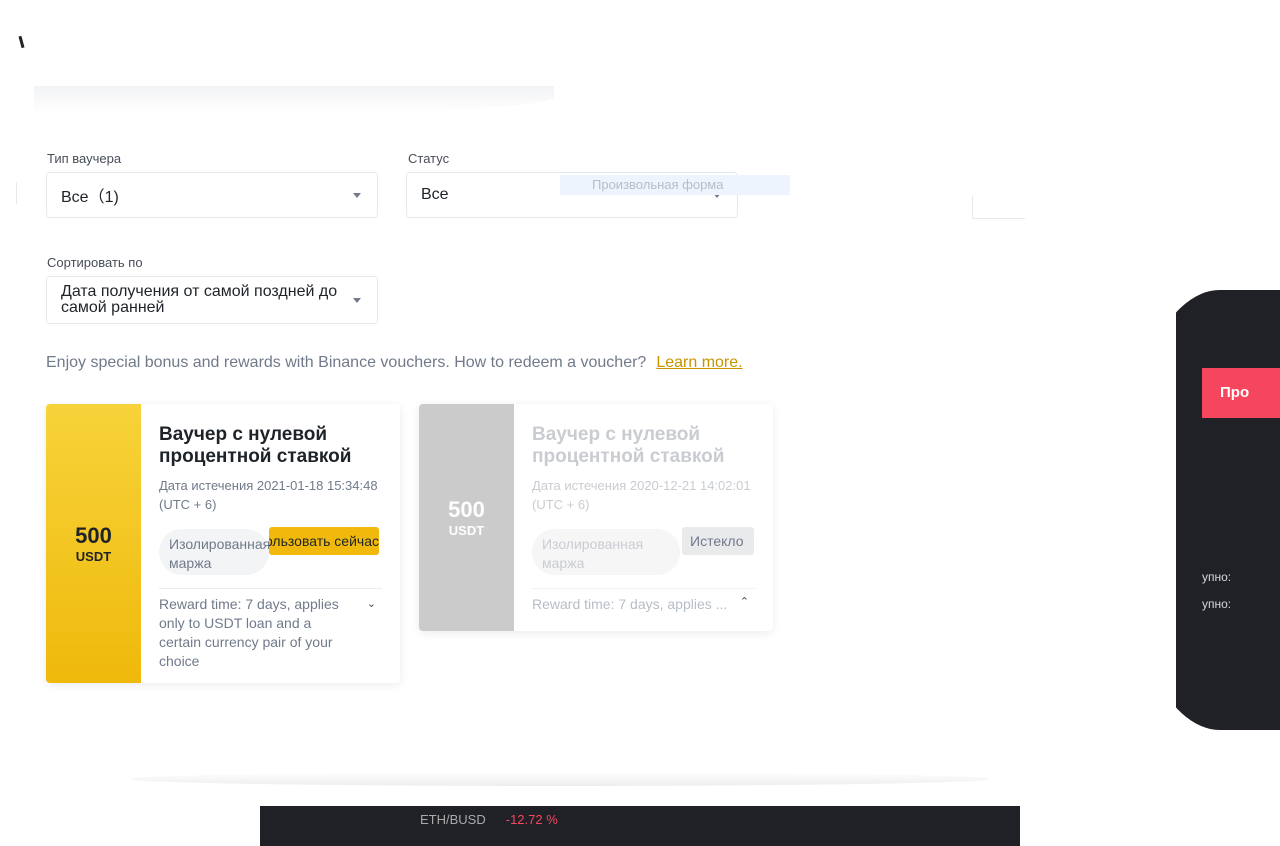 The image size is (1280, 846). What do you see at coordinates (16, 193) in the screenshot?
I see `partial-input-edge` at bounding box center [16, 193].